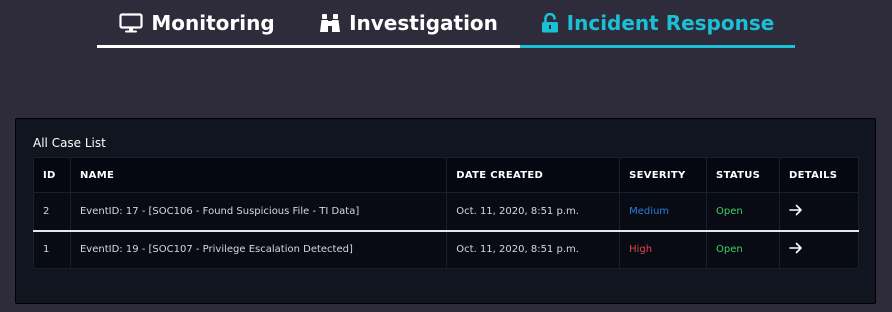  Describe the element at coordinates (52, 212) in the screenshot. I see `case-id: 2` at that location.